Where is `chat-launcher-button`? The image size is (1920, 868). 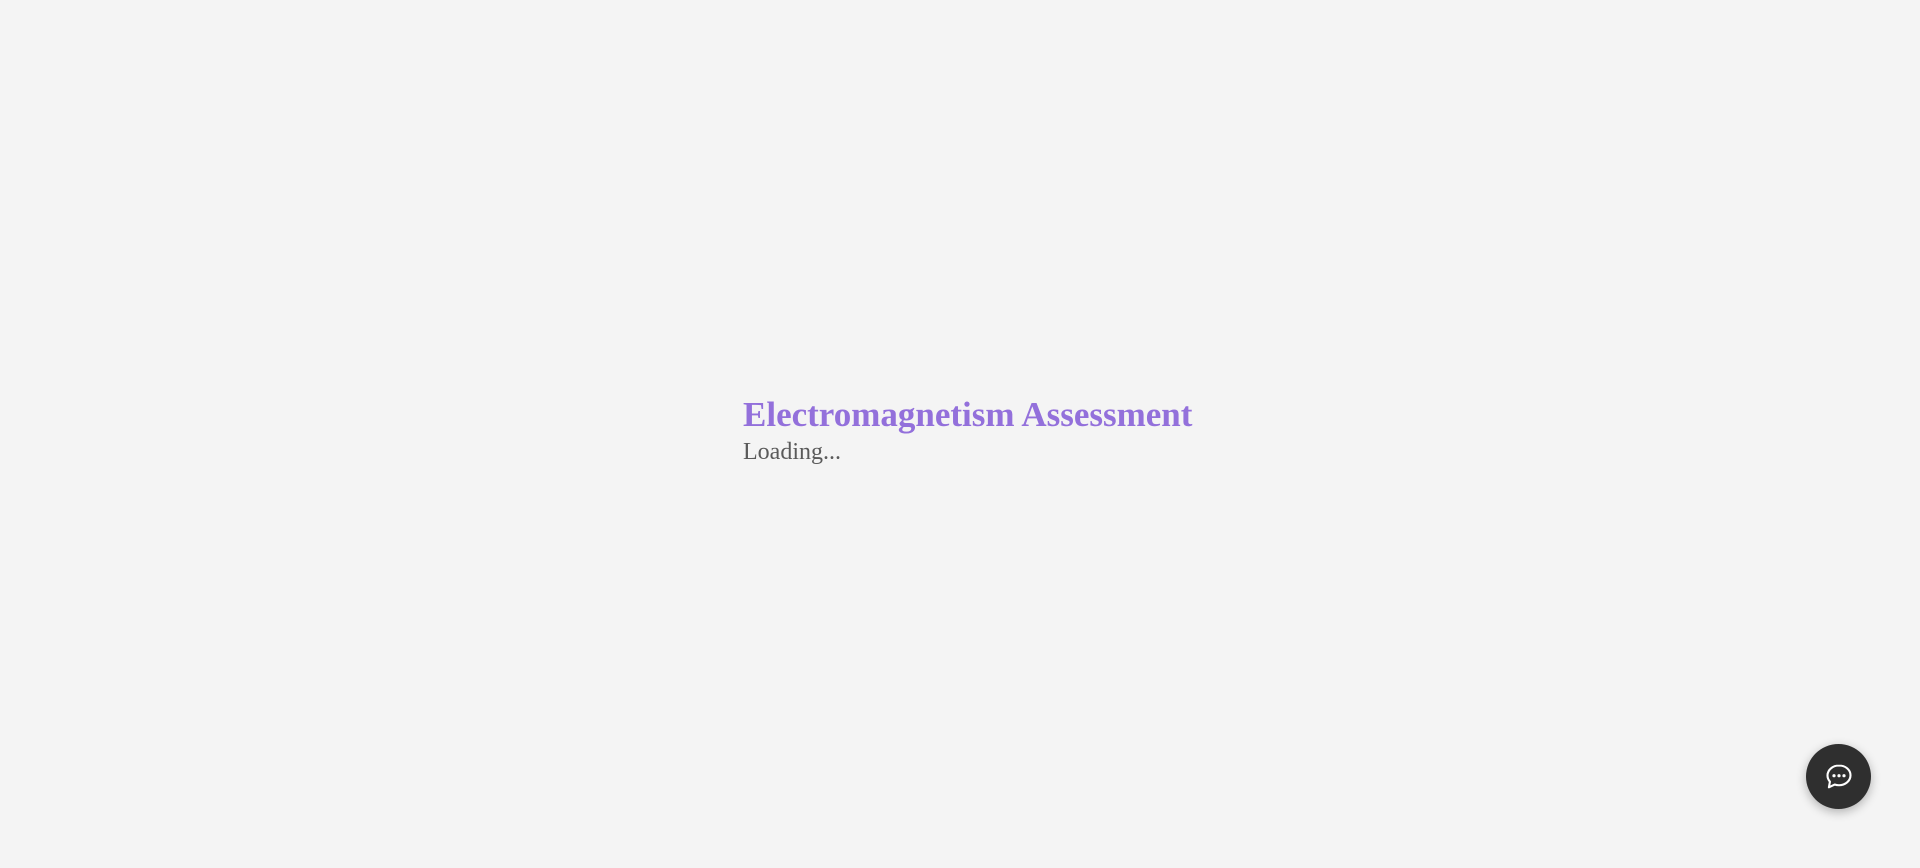 chat-launcher-button is located at coordinates (1838, 776).